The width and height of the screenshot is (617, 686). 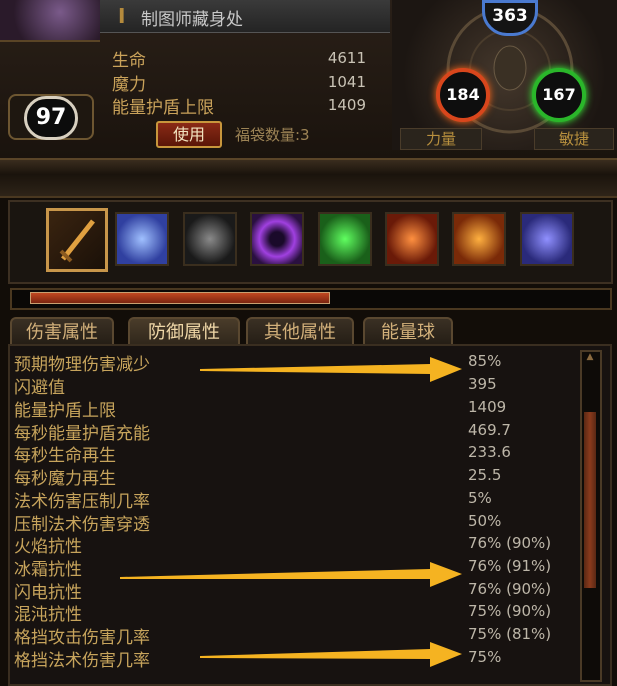 What do you see at coordinates (180, 298) in the screenshot?
I see `experience-bar-fill` at bounding box center [180, 298].